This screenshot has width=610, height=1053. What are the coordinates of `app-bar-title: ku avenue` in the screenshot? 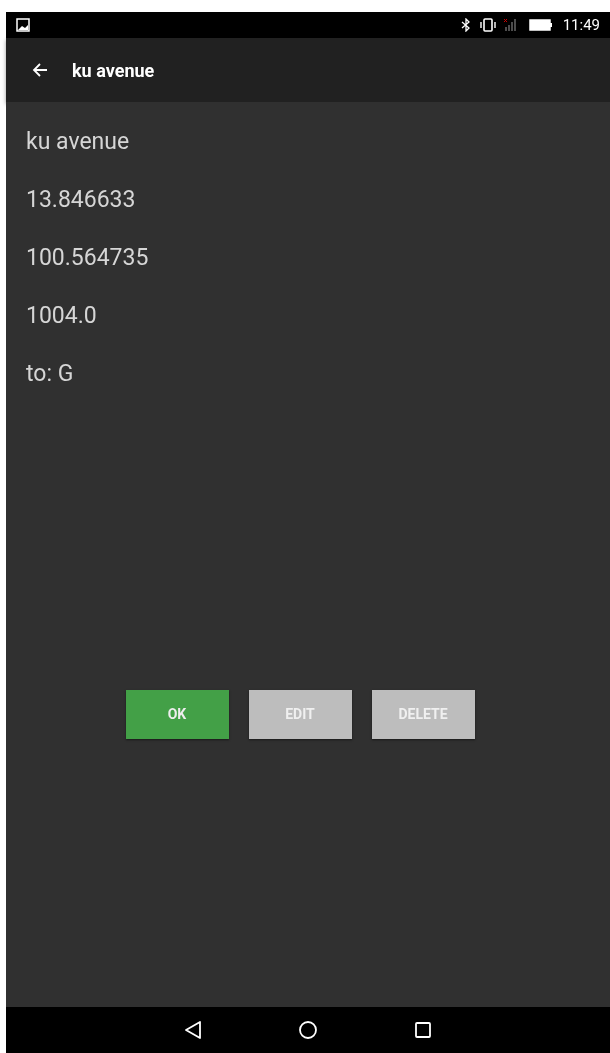 It's located at (113, 70).